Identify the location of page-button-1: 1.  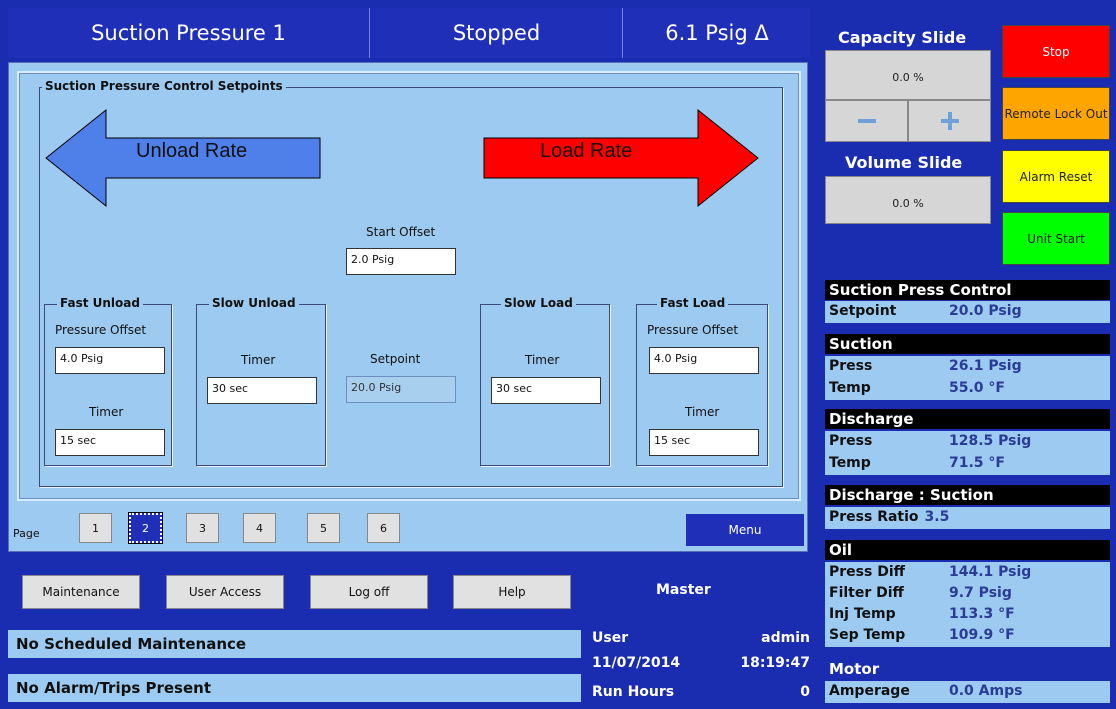
(95, 528).